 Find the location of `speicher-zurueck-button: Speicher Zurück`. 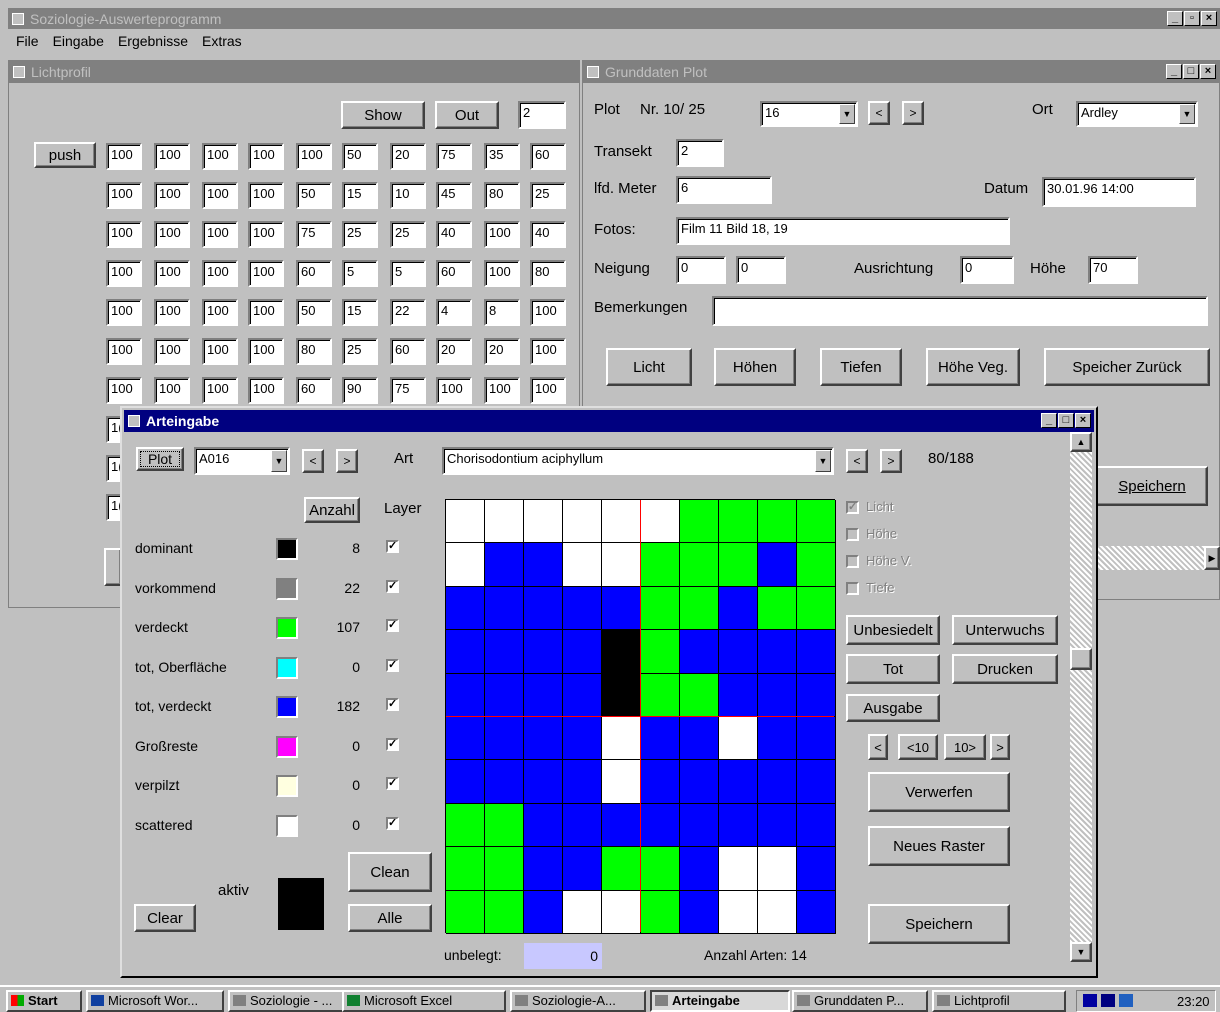

speicher-zurueck-button: Speicher Zurück is located at coordinates (1127, 367).